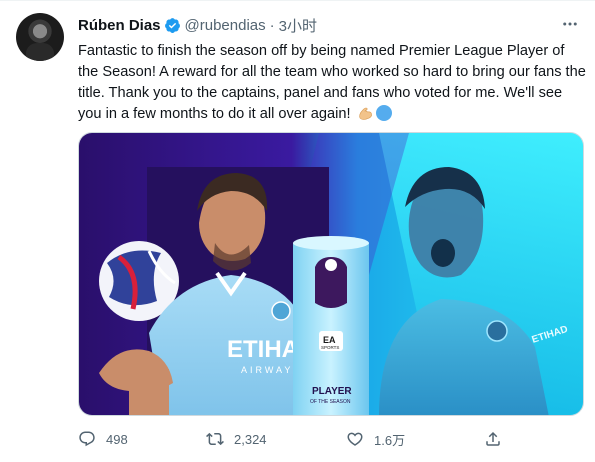 The height and width of the screenshot is (462, 595). I want to click on tweet-timestamp: 3小时, so click(298, 25).